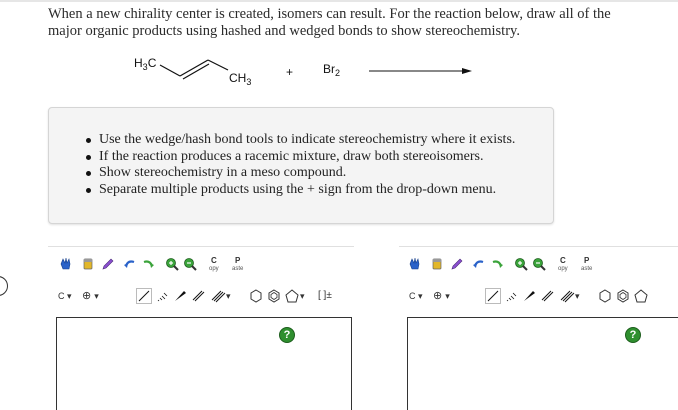 The image size is (678, 410). Describe the element at coordinates (4, 286) in the screenshot. I see `side-tab-circle` at that location.